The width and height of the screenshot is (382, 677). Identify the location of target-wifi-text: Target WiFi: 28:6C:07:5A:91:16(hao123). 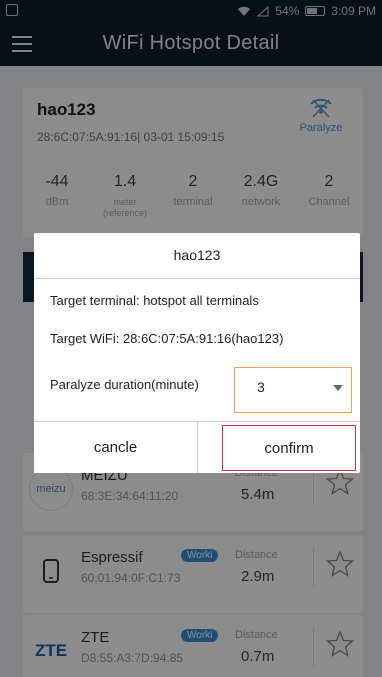
(167, 338).